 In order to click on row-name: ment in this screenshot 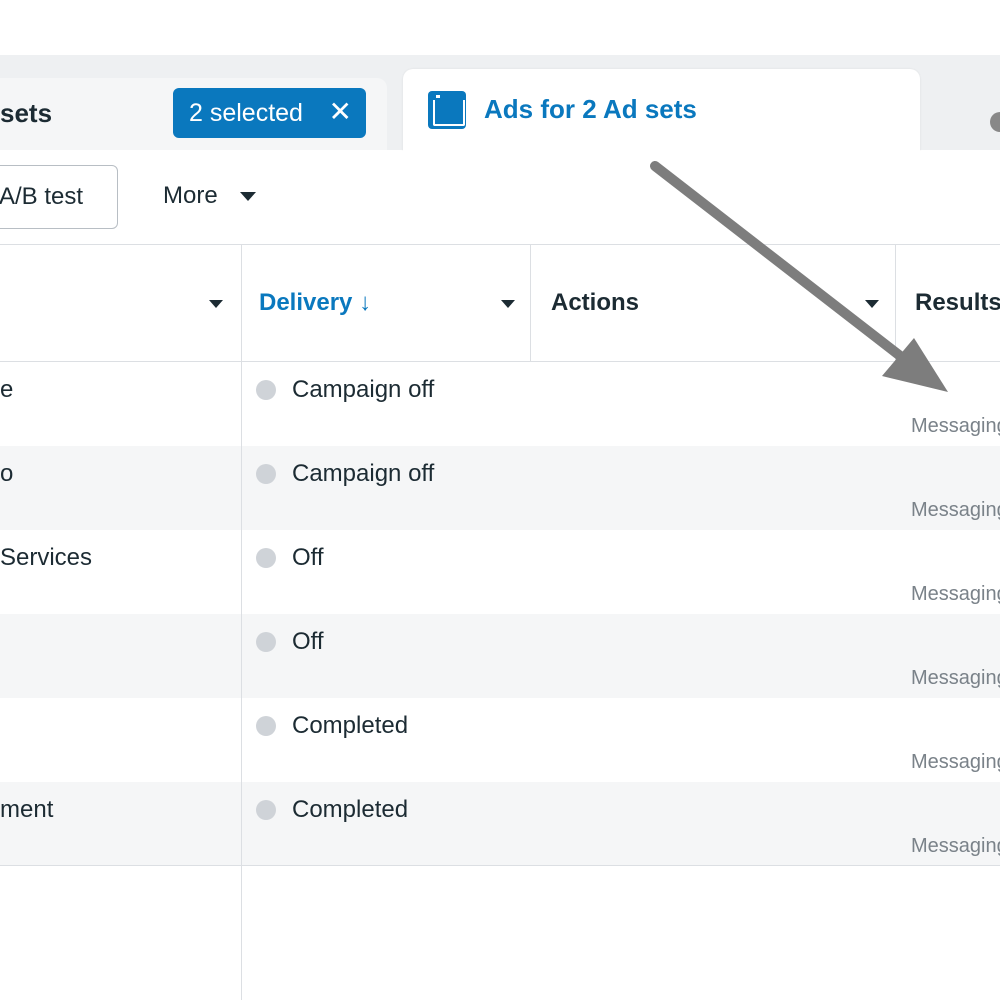, I will do `click(26, 810)`.